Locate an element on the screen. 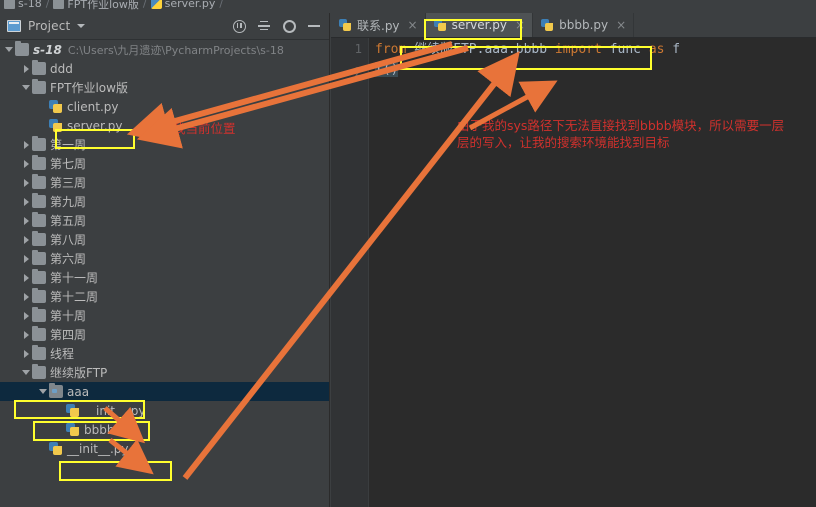 This screenshot has width=816, height=507. code-line-1: from 继续版FTP.aaa.bbbb import func as f is located at coordinates (595, 50).